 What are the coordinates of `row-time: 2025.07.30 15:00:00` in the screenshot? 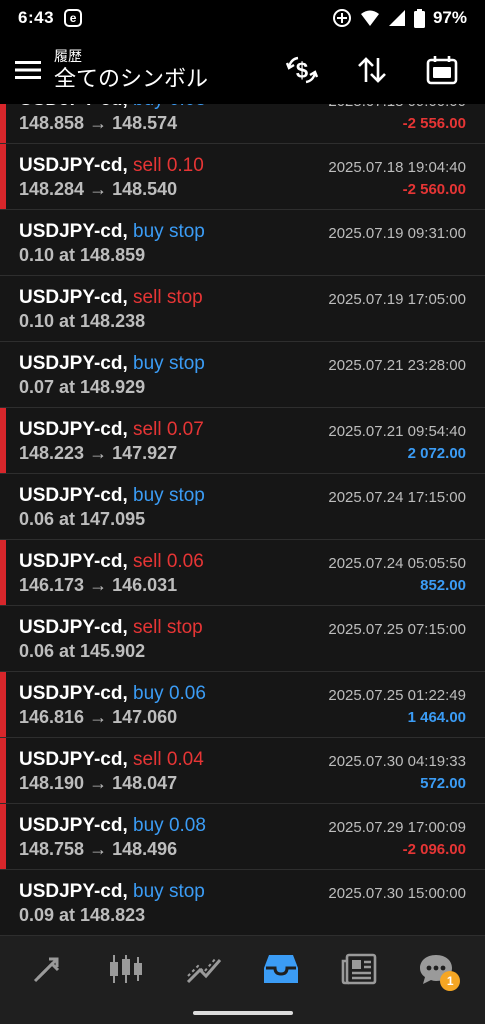 It's located at (397, 893).